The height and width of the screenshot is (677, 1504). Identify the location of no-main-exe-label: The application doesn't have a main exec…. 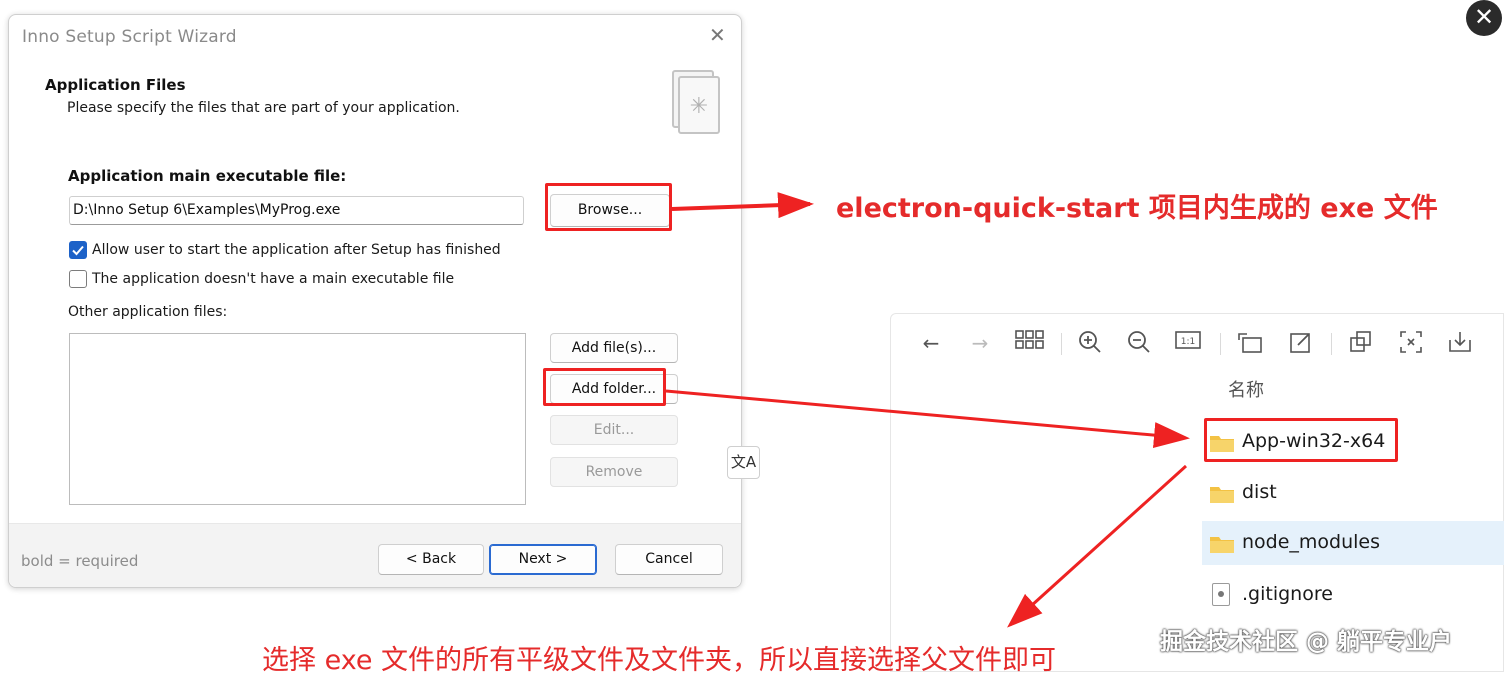
(273, 279).